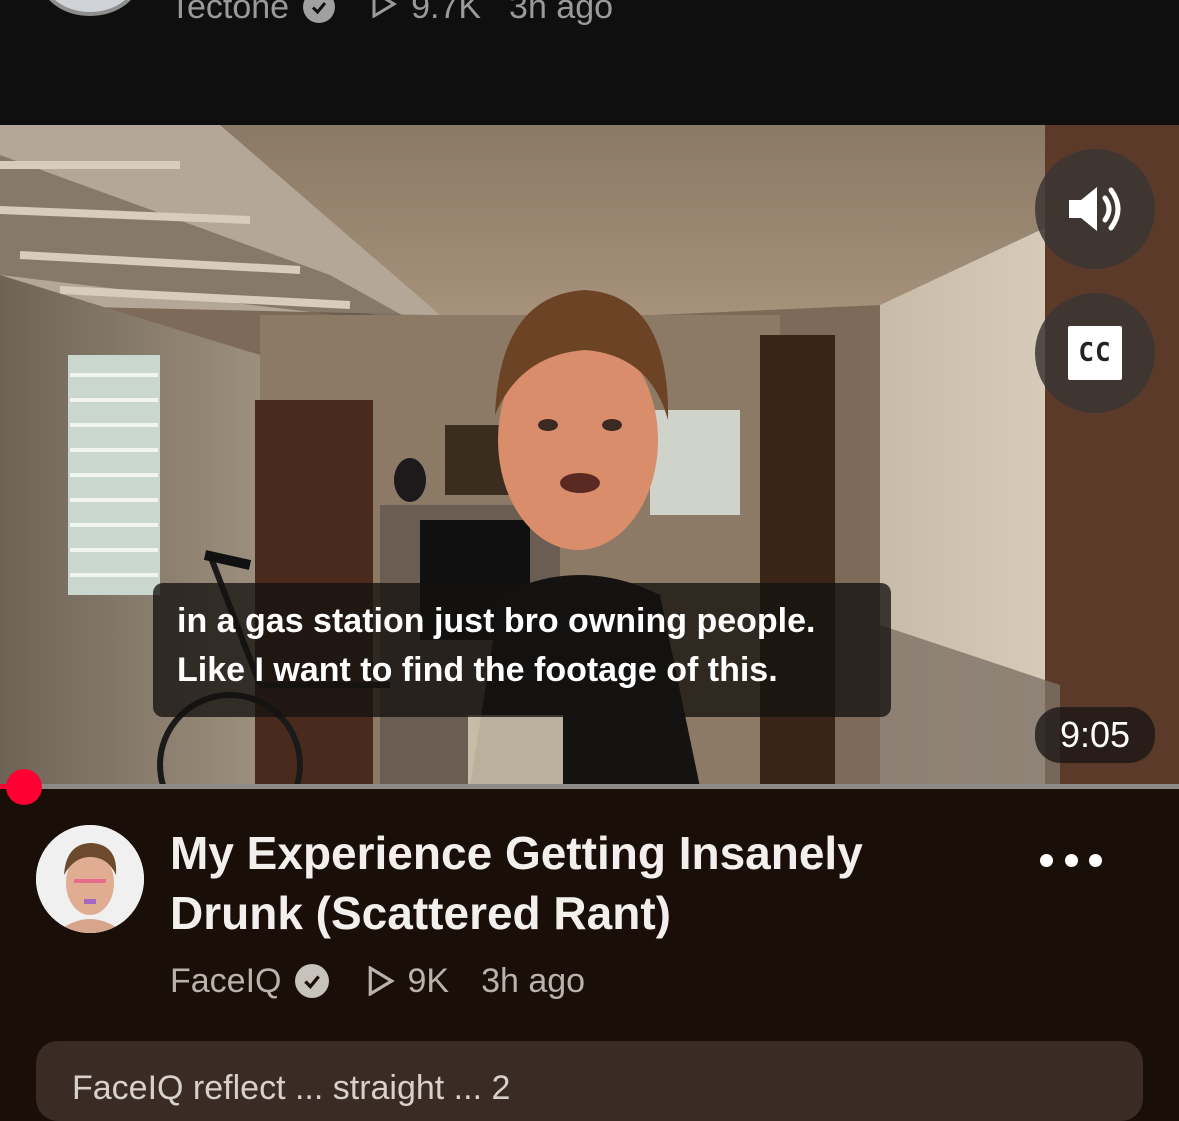  What do you see at coordinates (225, 981) in the screenshot?
I see `channel-name: FaceIQ` at bounding box center [225, 981].